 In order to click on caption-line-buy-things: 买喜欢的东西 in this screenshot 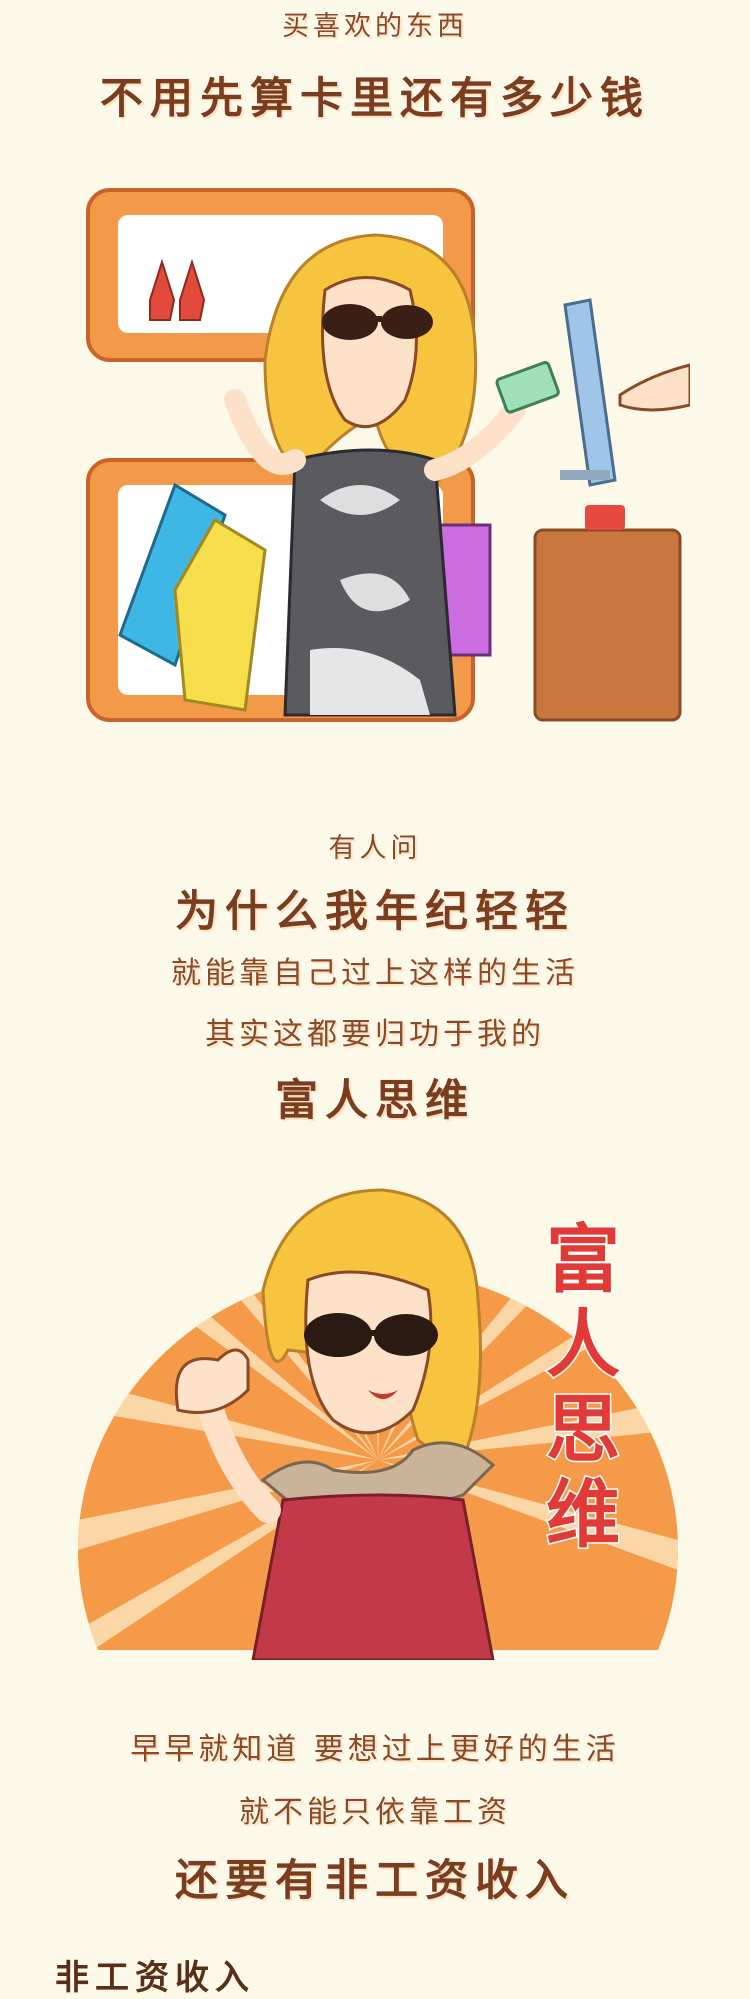, I will do `click(375, 26)`.